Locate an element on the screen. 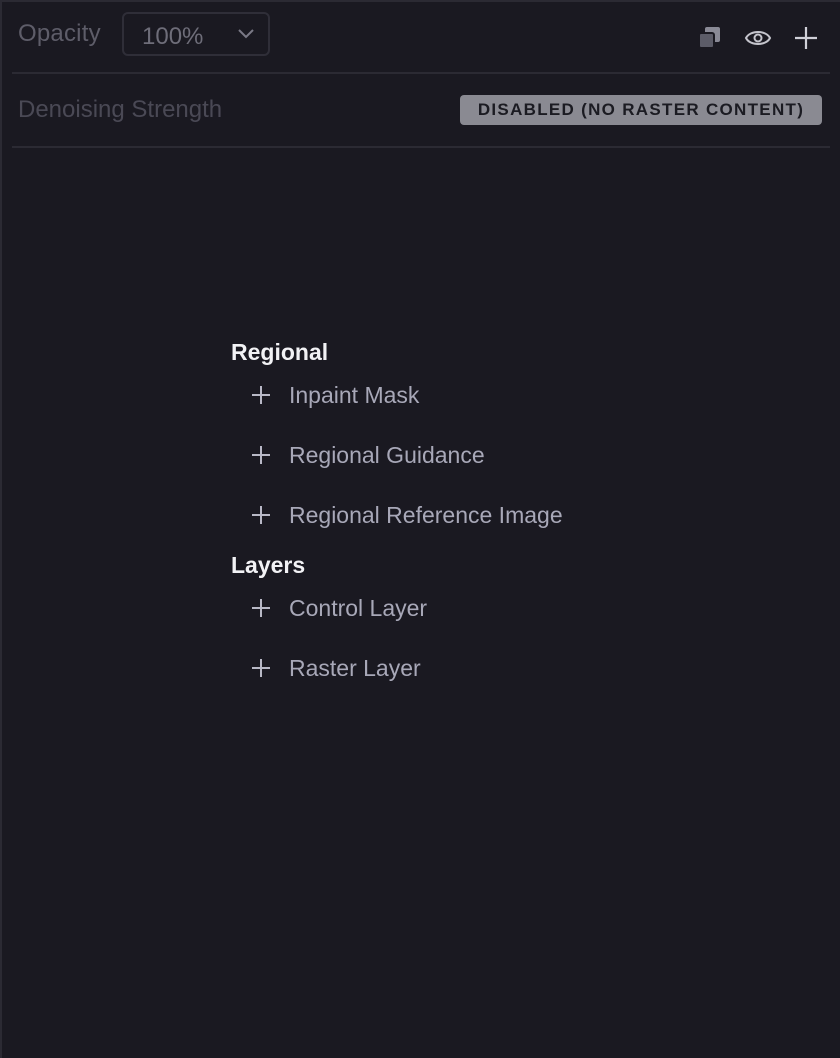 The height and width of the screenshot is (1058, 840). chevron-down-icon is located at coordinates (246, 34).